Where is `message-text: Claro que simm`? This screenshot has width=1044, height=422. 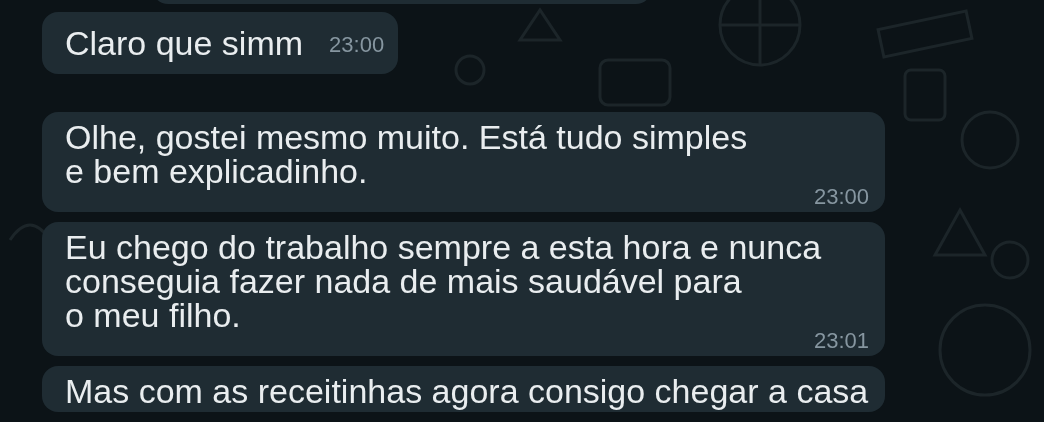
message-text: Claro que simm is located at coordinates (184, 43).